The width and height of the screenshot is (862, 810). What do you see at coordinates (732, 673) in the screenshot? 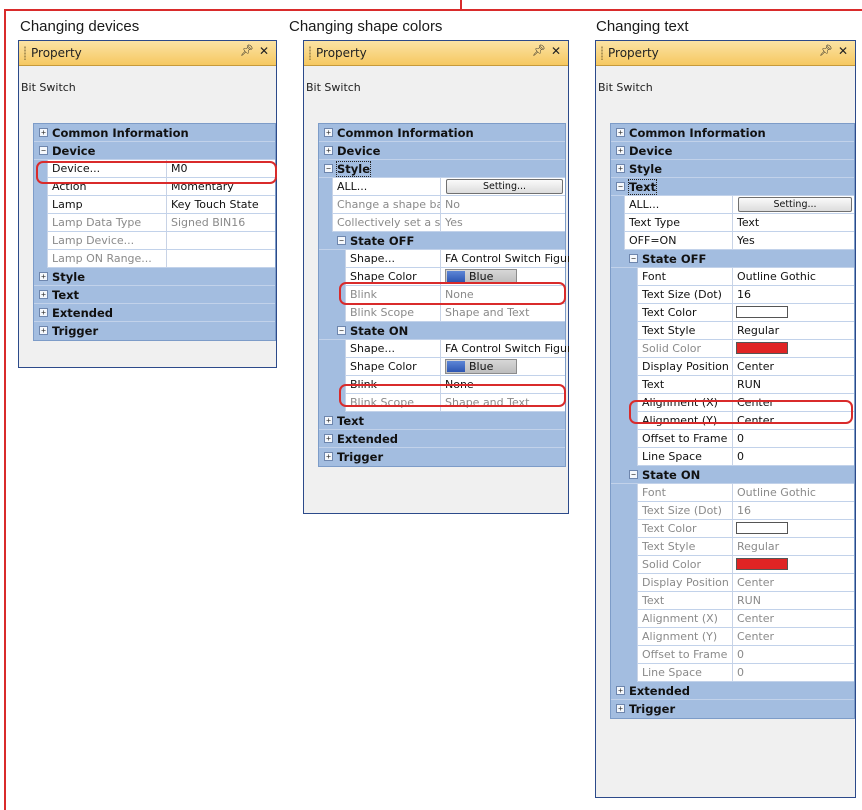
I see `property-row-line-space-on: Line Space 0` at bounding box center [732, 673].